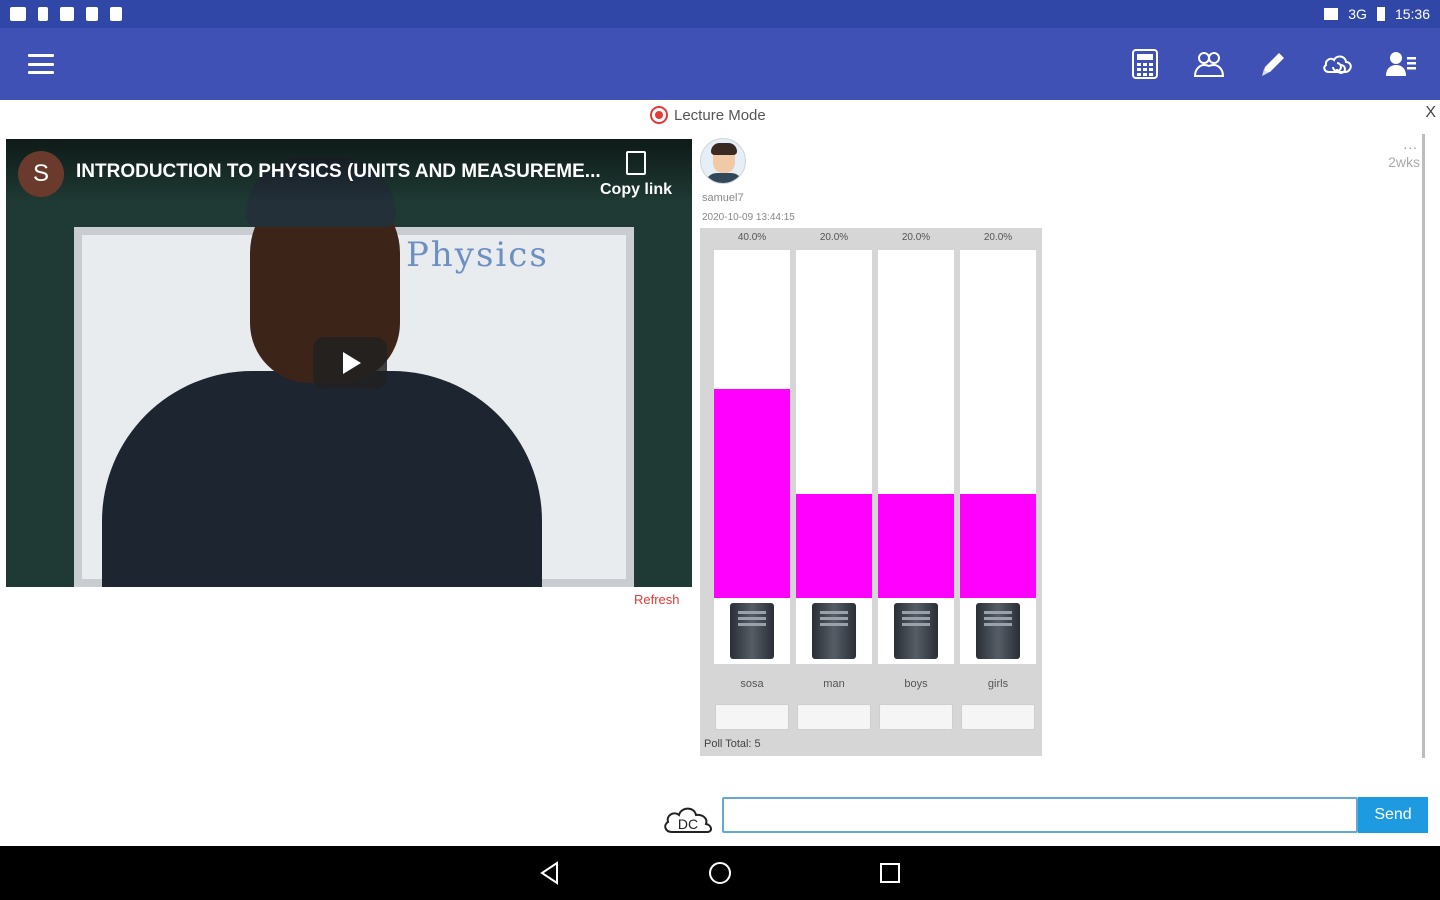 The image size is (1440, 900). I want to click on battery-icon, so click(1380, 14).